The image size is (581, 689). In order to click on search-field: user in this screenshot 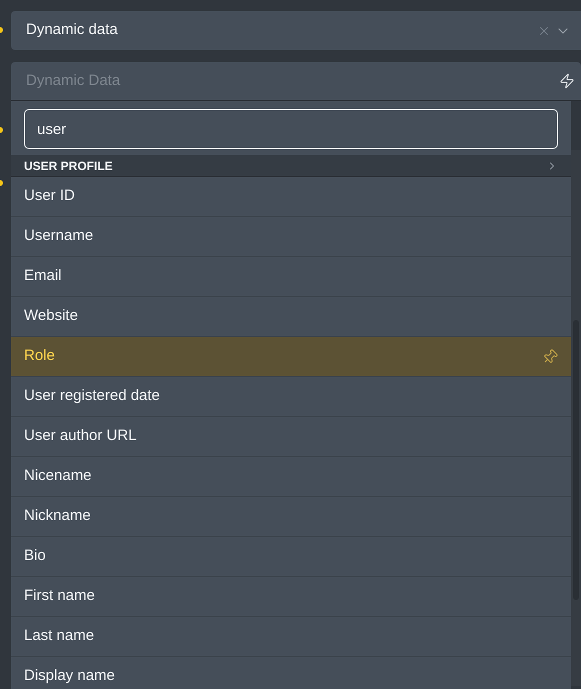, I will do `click(291, 129)`.